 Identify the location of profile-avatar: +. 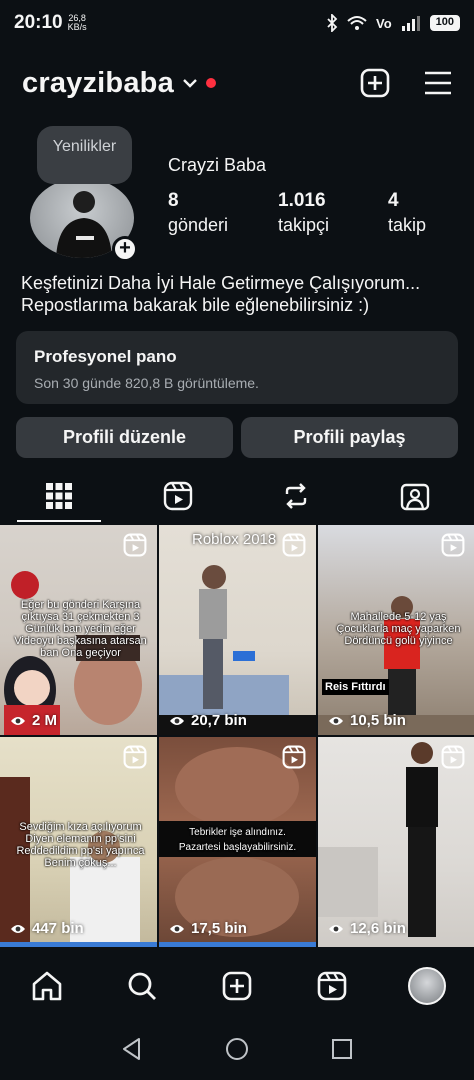
(84, 220).